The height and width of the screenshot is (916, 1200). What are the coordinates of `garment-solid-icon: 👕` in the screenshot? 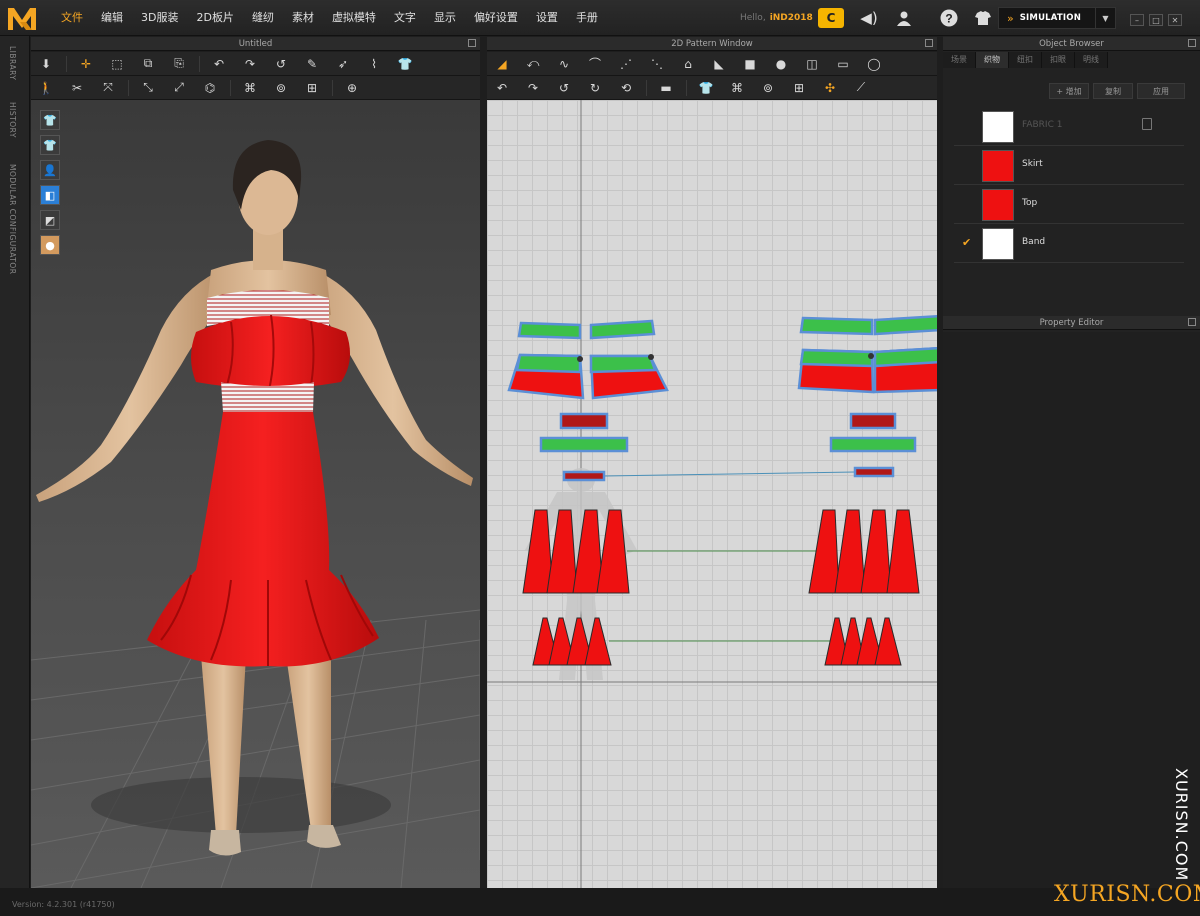 It's located at (50, 120).